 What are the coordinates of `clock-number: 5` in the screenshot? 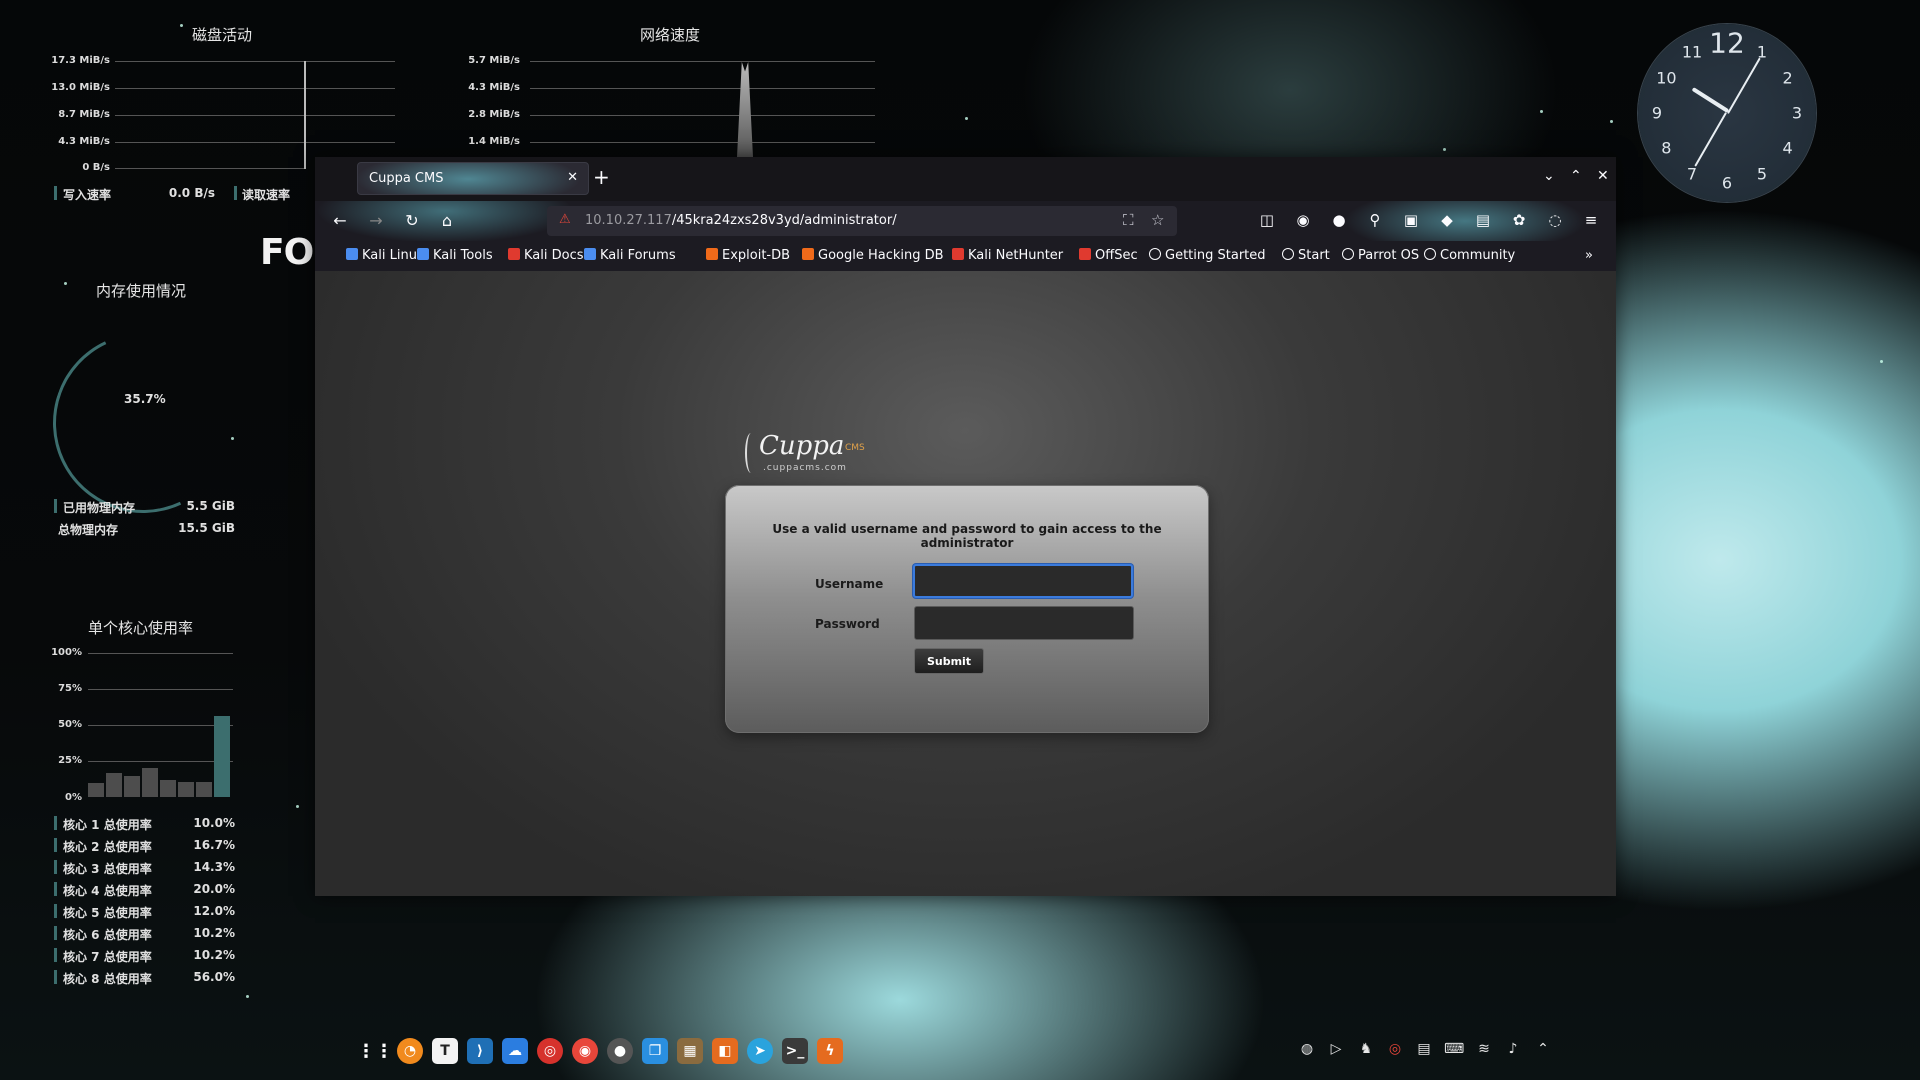 It's located at (1762, 174).